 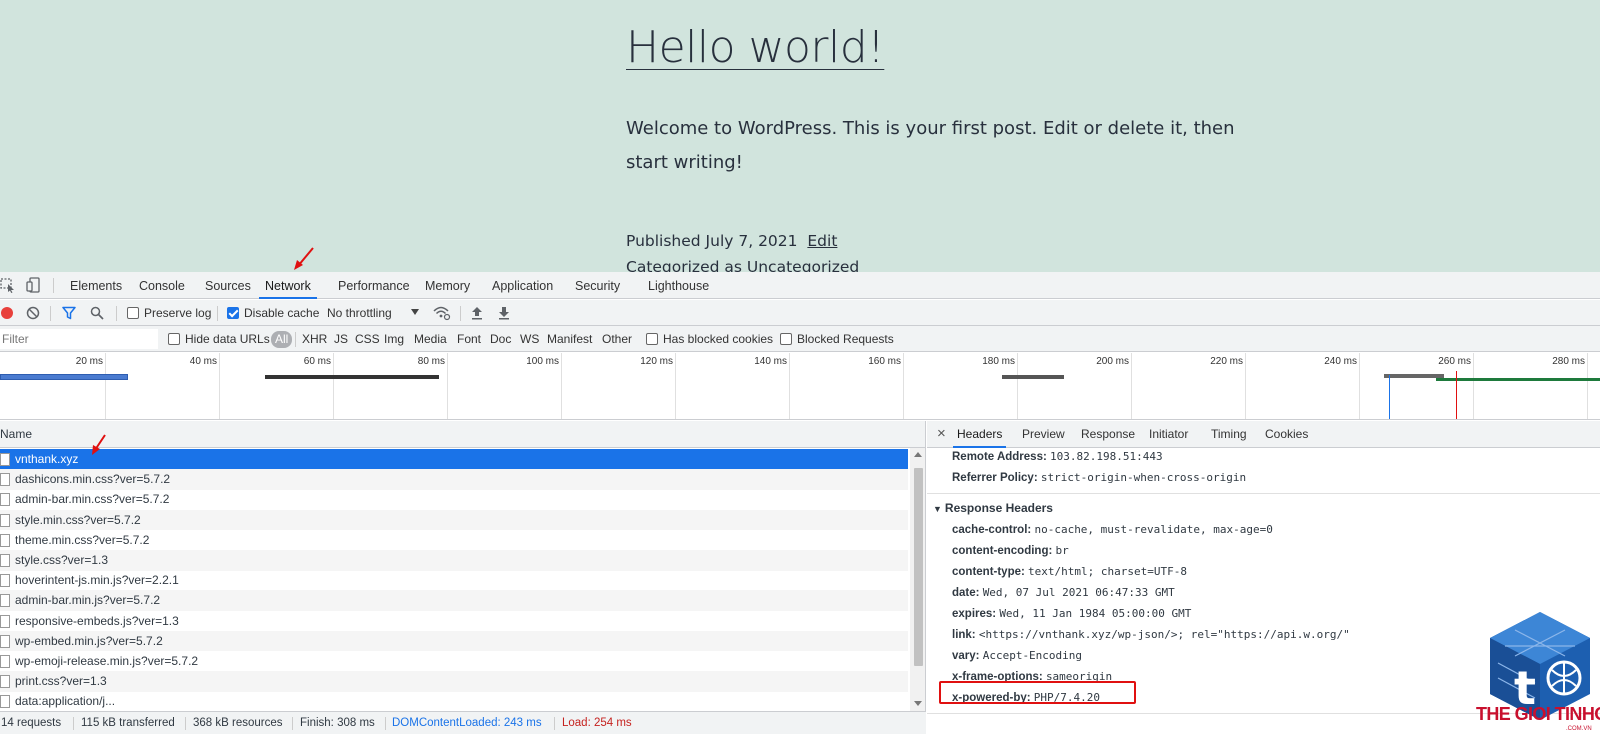 What do you see at coordinates (454, 600) in the screenshot?
I see `request-row: admin-bar.min.js?ver=5.7.2` at bounding box center [454, 600].